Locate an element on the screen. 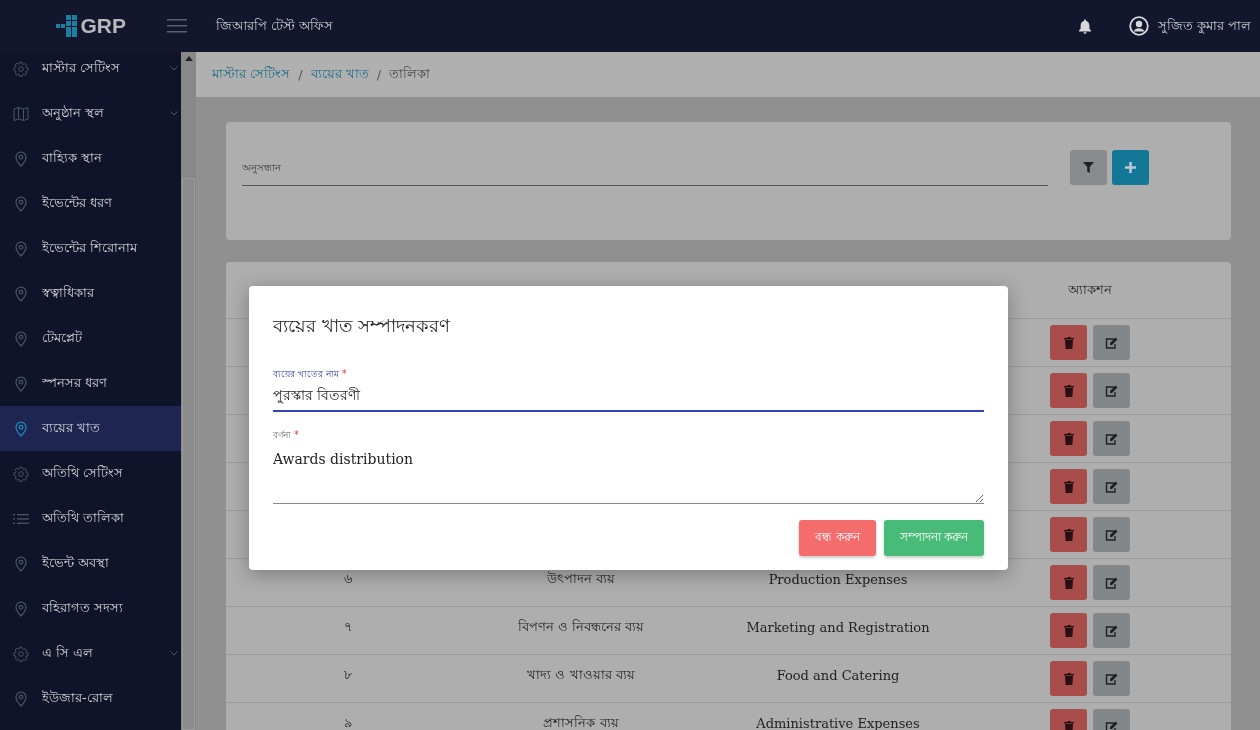 Image resolution: width=1260 pixels, height=730 pixels. table-cell-text: ৭ is located at coordinates (348, 627).